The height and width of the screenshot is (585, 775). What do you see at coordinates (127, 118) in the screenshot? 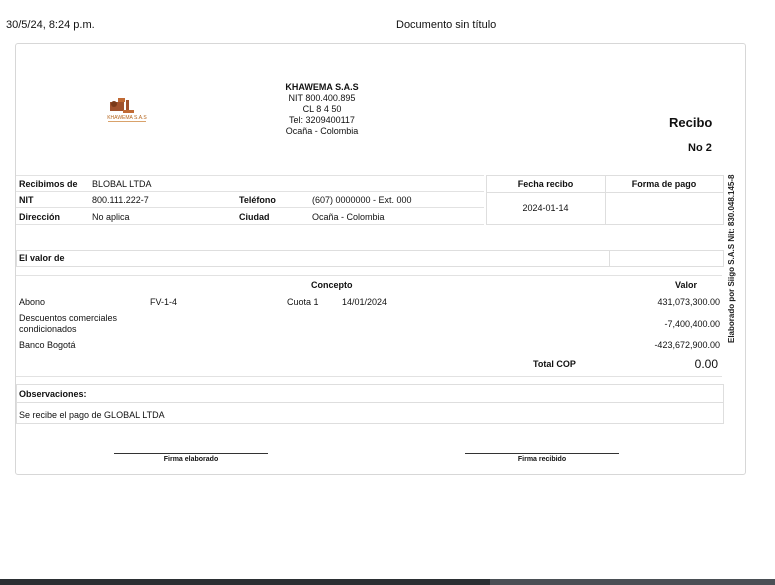
I see `logo-text: KHAWEMA S.A.S` at bounding box center [127, 118].